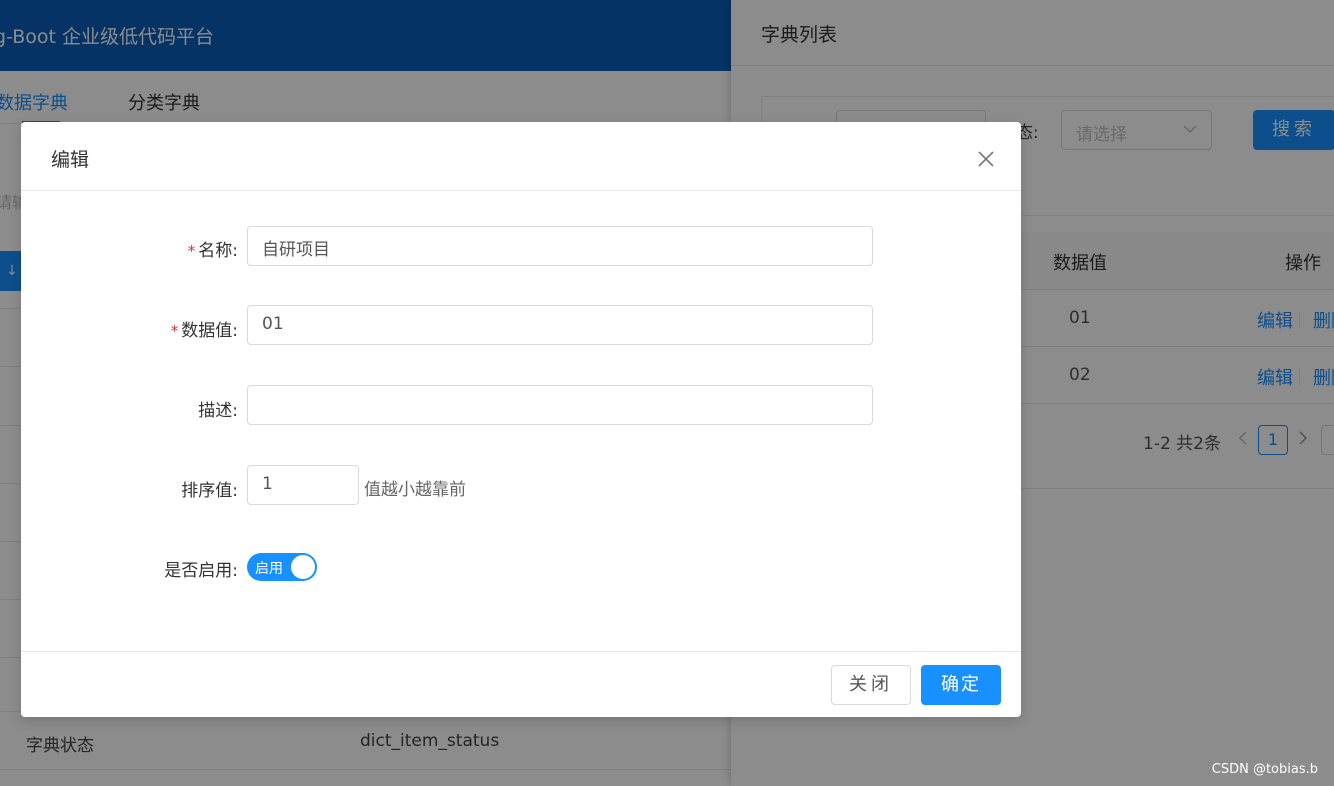 This screenshot has width=1334, height=786. What do you see at coordinates (303, 567) in the screenshot?
I see `switch-knob` at bounding box center [303, 567].